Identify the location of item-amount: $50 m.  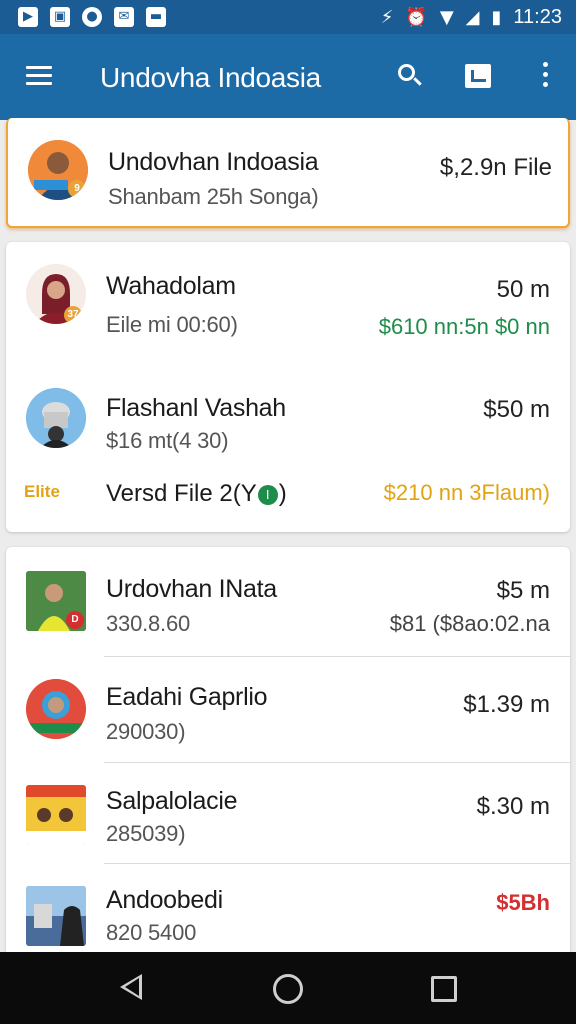
(516, 409).